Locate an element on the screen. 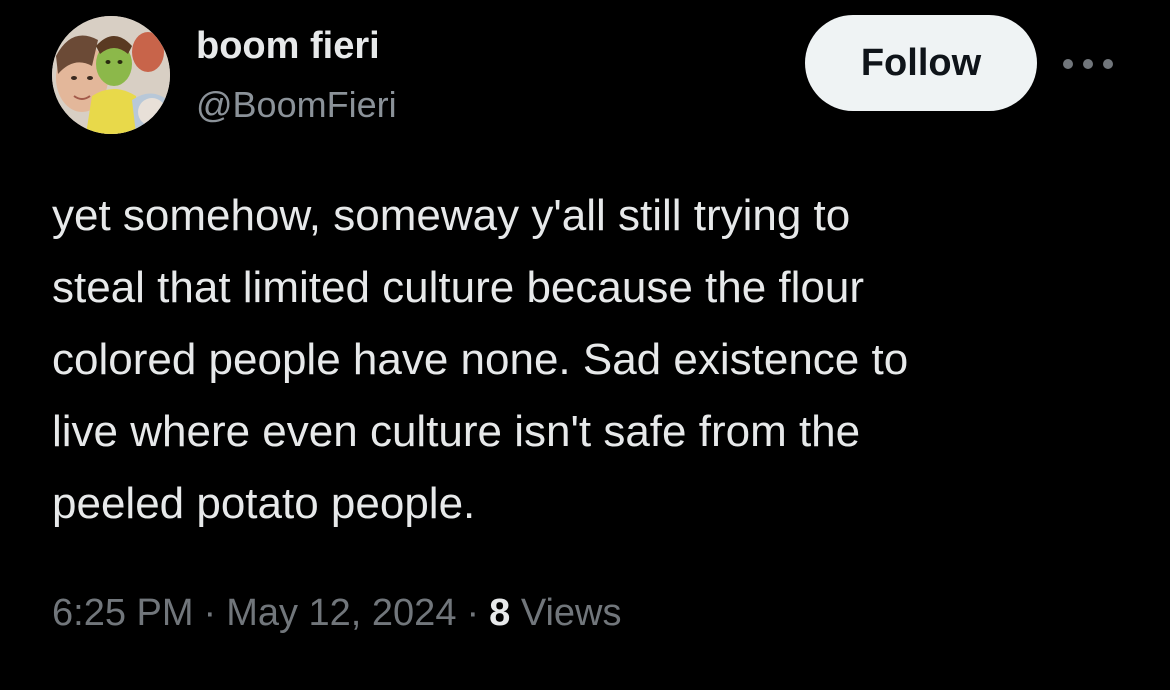  tweet-meta: 6:25 PM · May 12, 2024 · 8 Views is located at coordinates (337, 613).